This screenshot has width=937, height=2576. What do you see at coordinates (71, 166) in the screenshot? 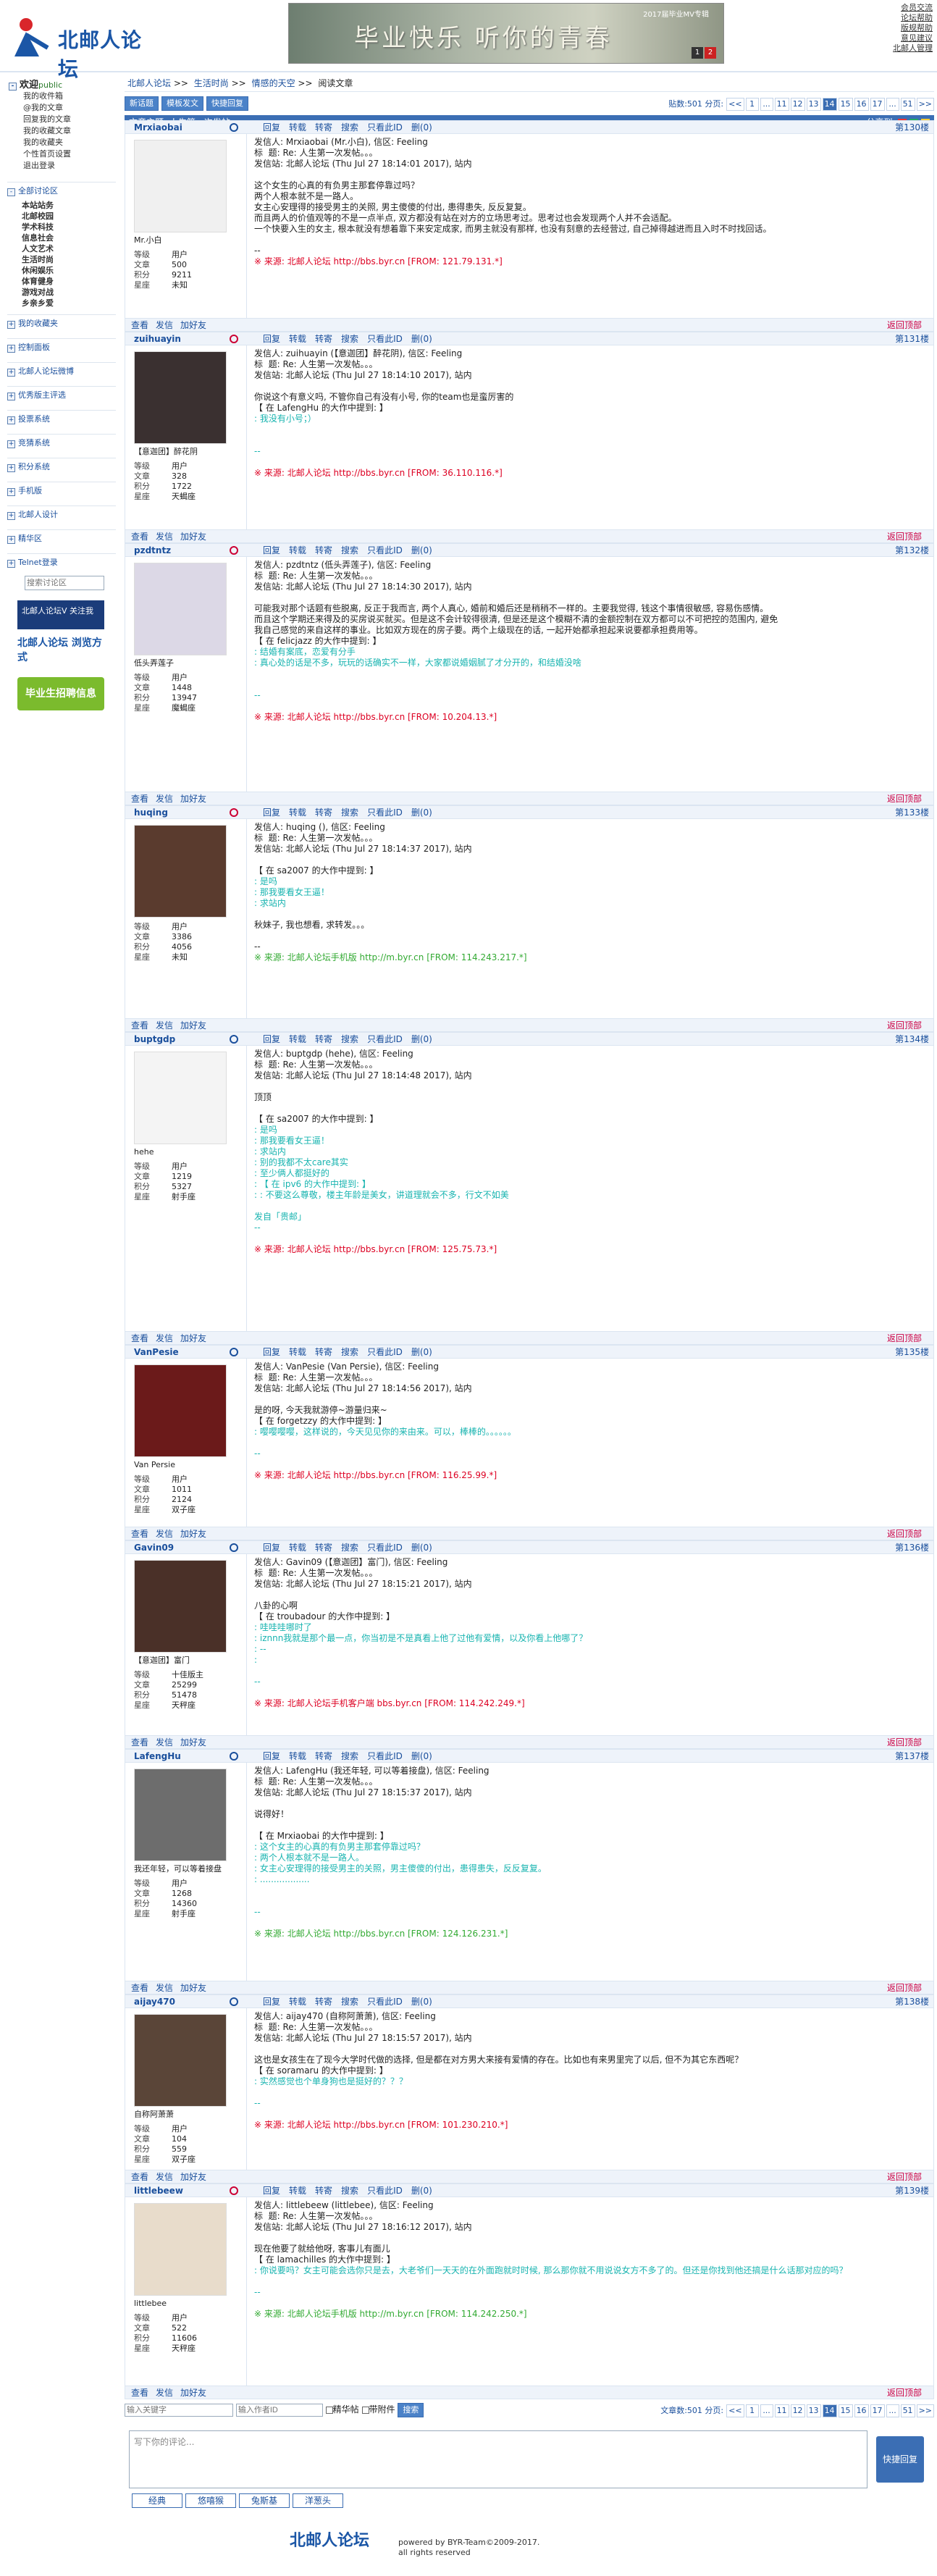
I see `user-link-logout: 退出登录` at bounding box center [71, 166].